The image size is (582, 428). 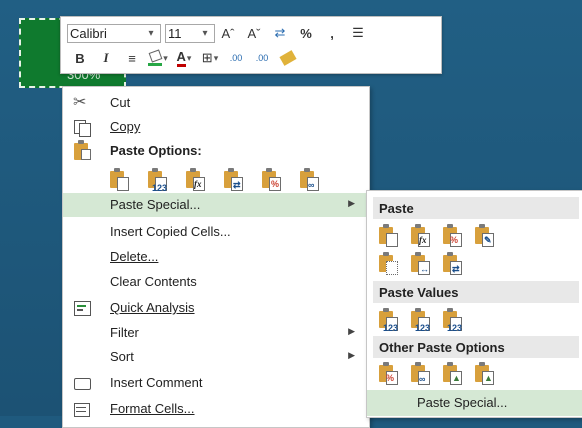 What do you see at coordinates (388, 264) in the screenshot?
I see `paste-no-borders-button` at bounding box center [388, 264].